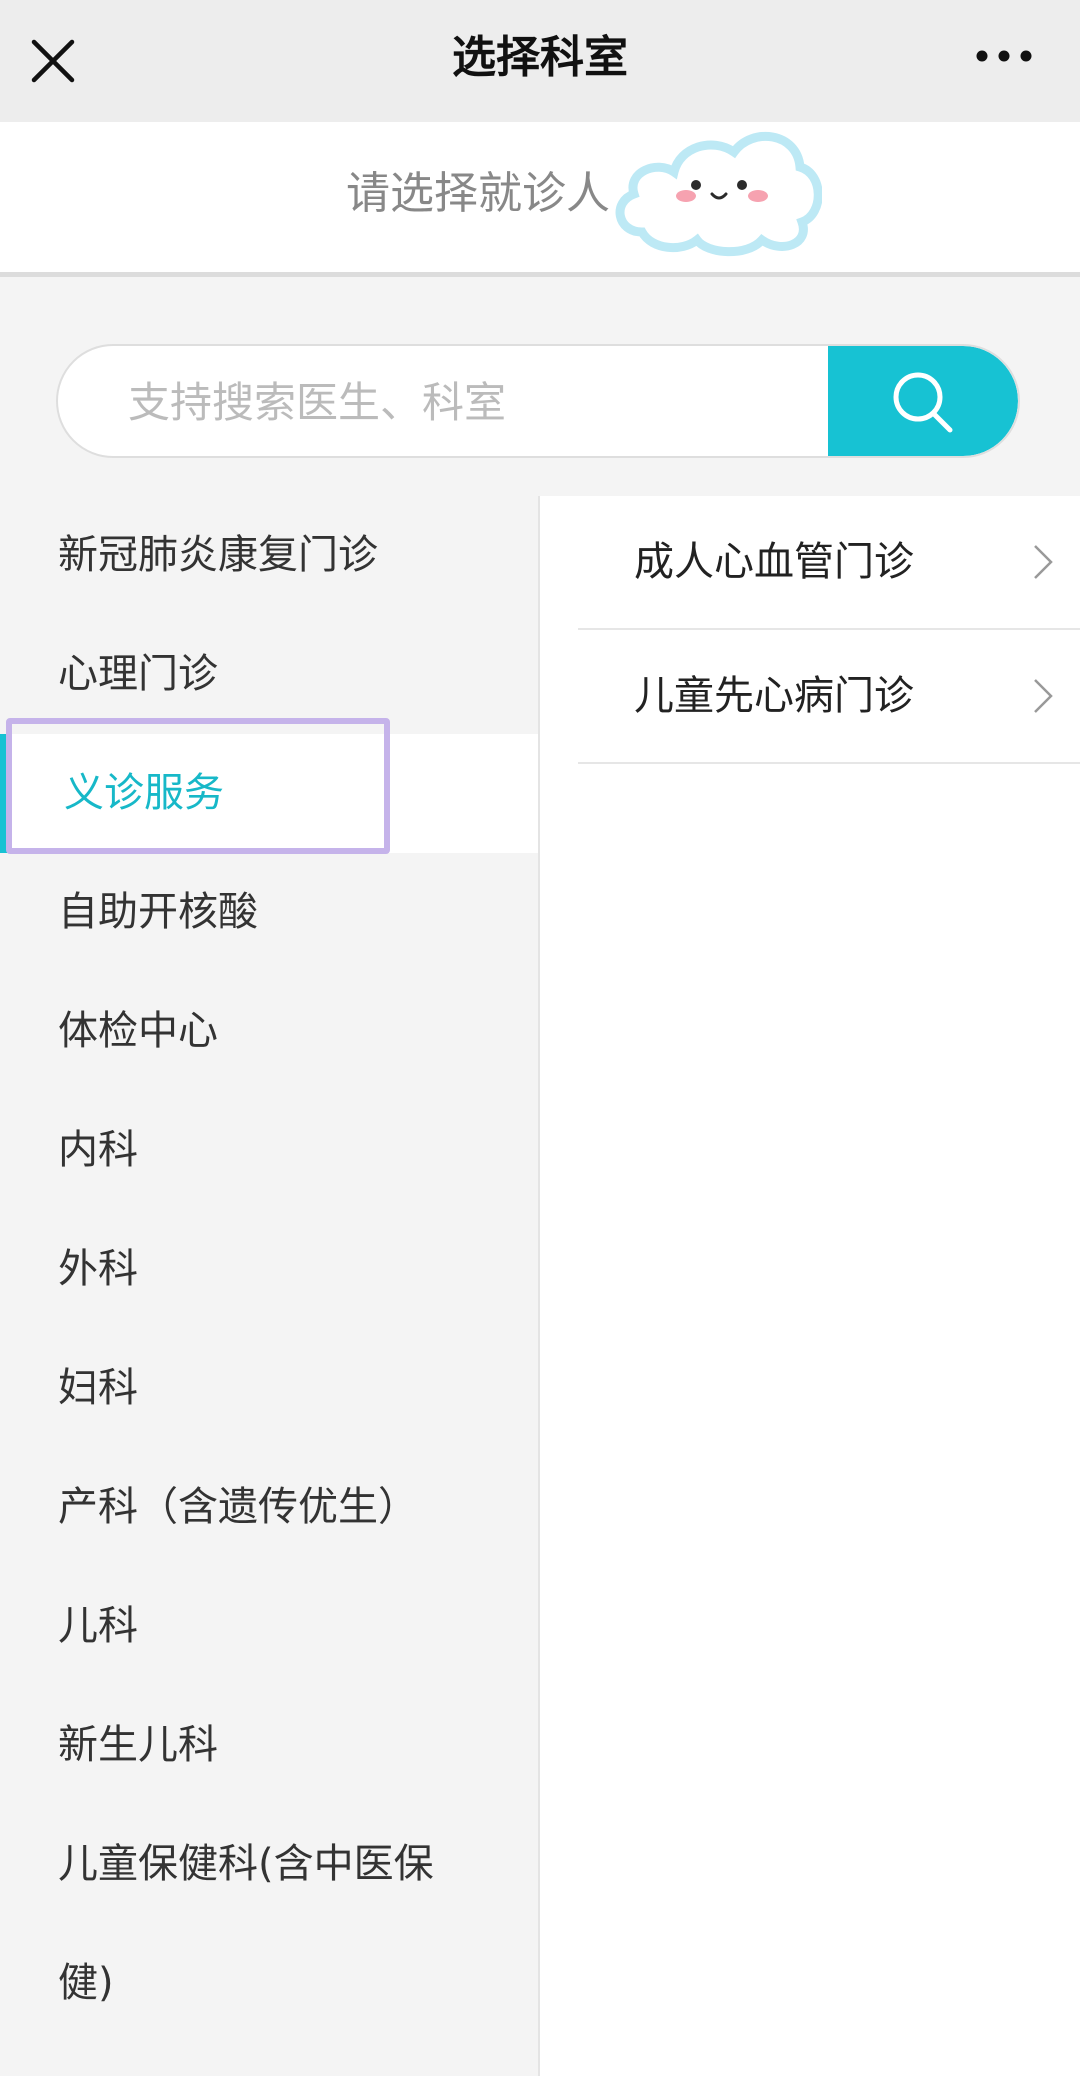 The height and width of the screenshot is (2076, 1080). What do you see at coordinates (269, 793) in the screenshot?
I see `department-item-selected: 义诊服务` at bounding box center [269, 793].